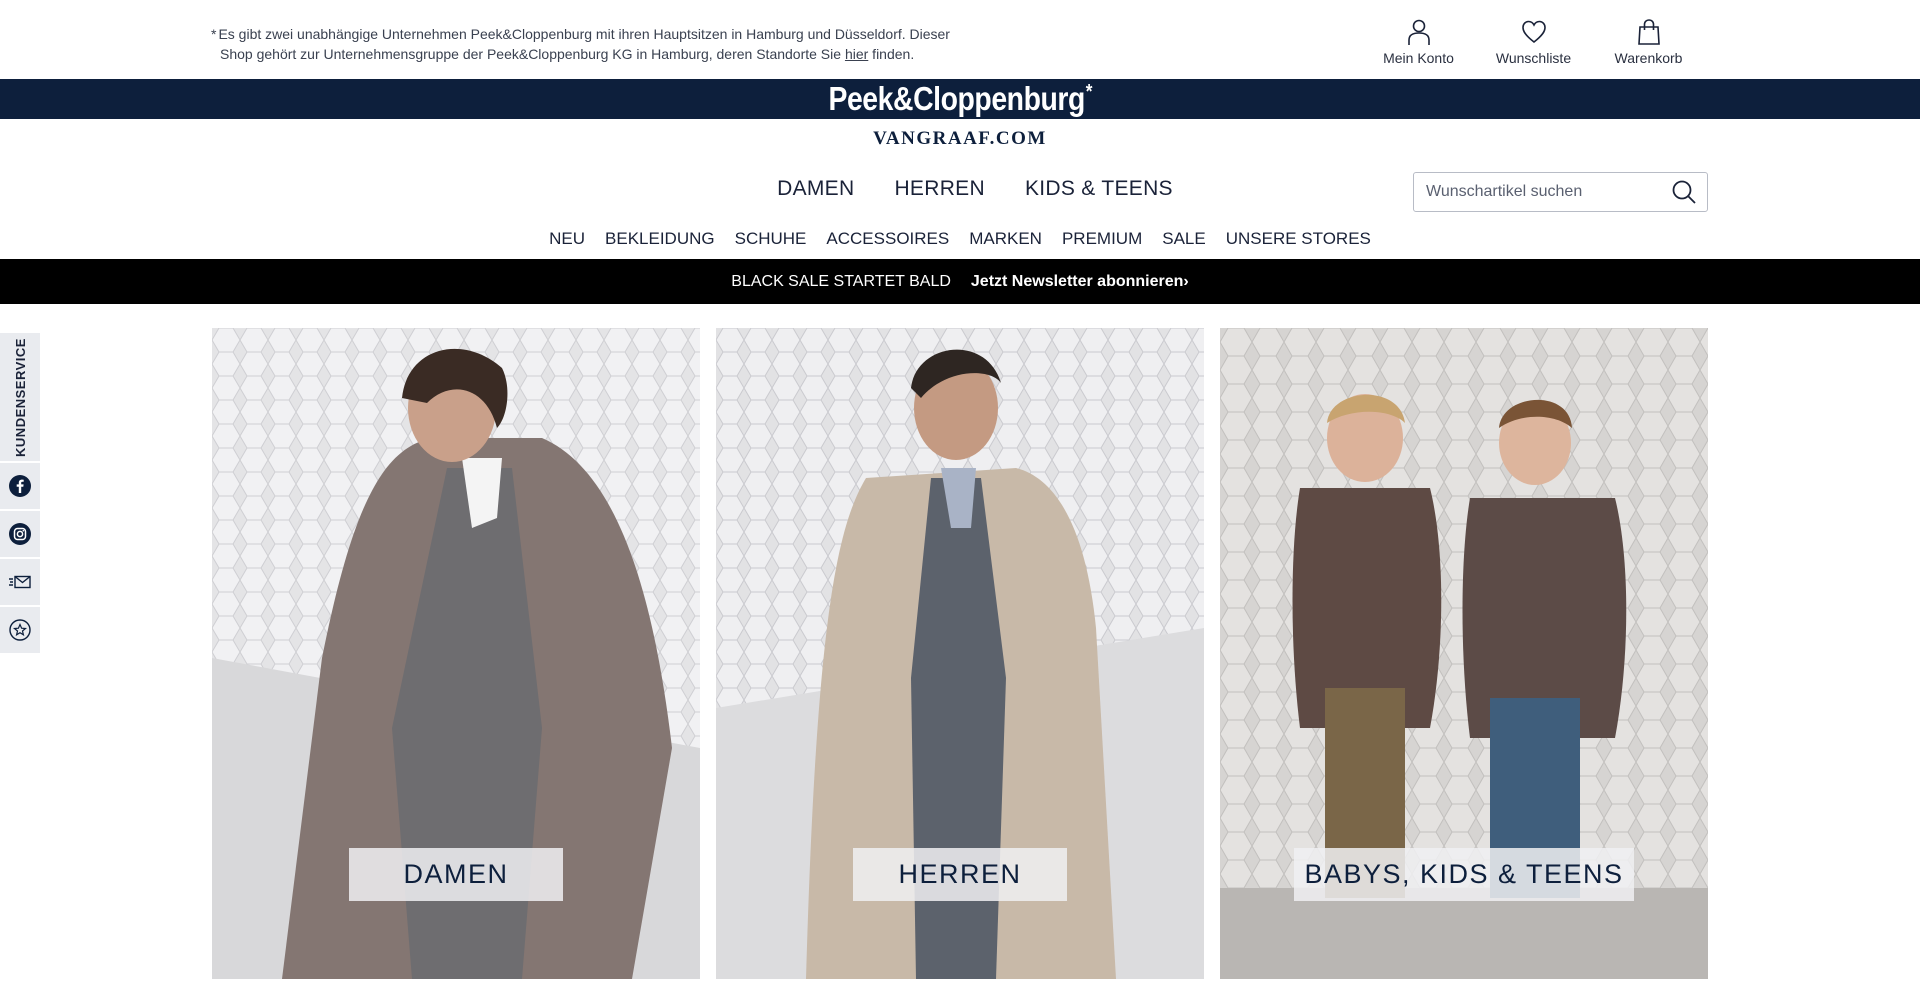 The image size is (1920, 993). I want to click on instagram-button, so click(20, 535).